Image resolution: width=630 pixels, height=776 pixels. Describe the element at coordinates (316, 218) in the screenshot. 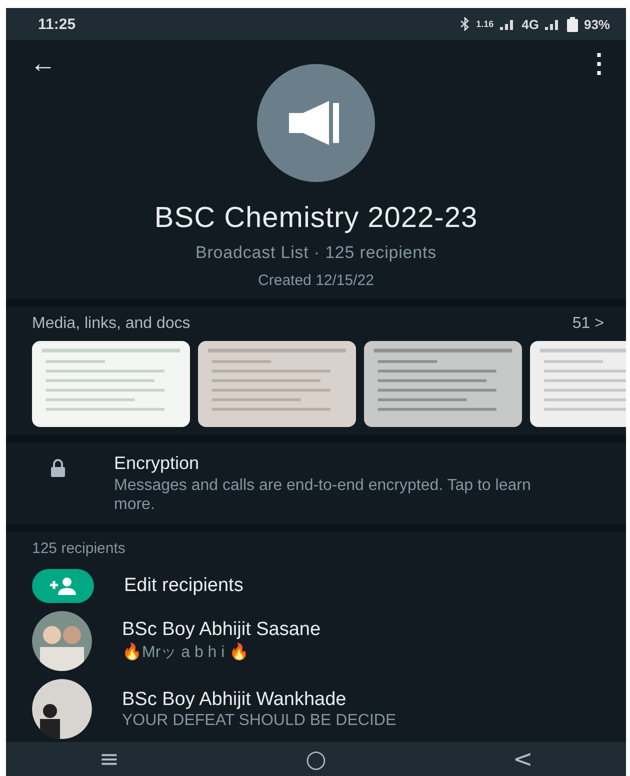

I see `list-title: BSC Chemistry 2022-23` at that location.